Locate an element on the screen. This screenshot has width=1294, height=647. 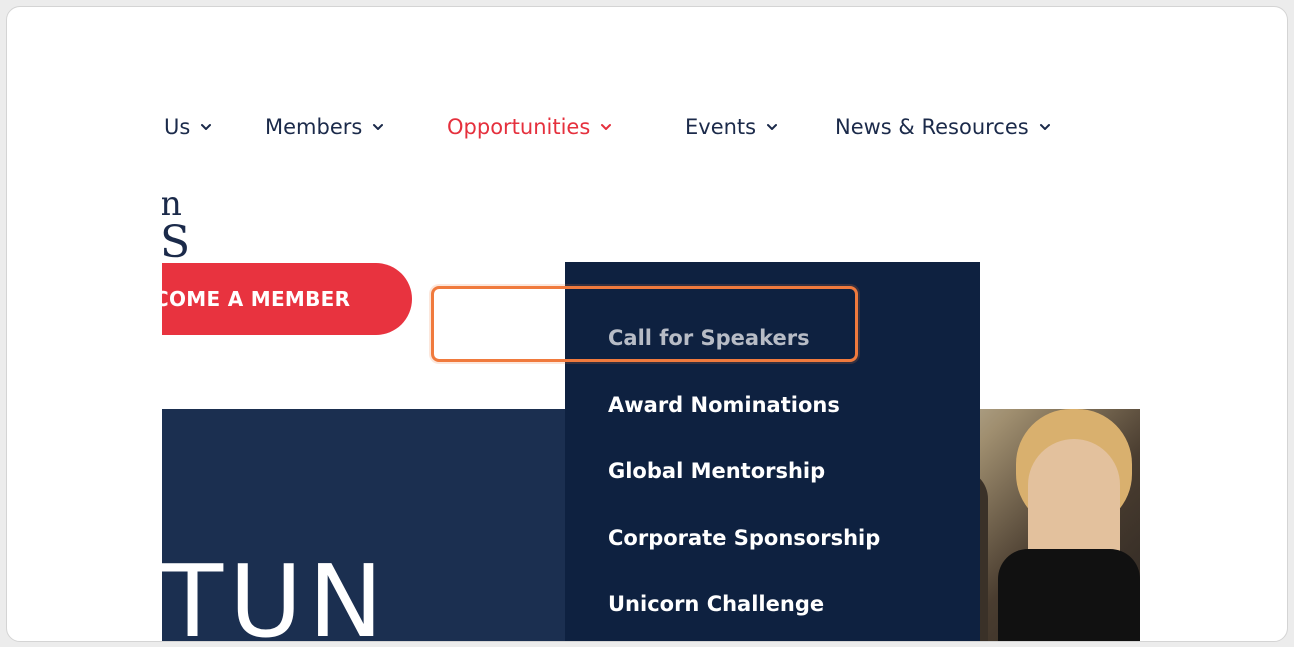
nav-item-members: Members is located at coordinates (324, 127).